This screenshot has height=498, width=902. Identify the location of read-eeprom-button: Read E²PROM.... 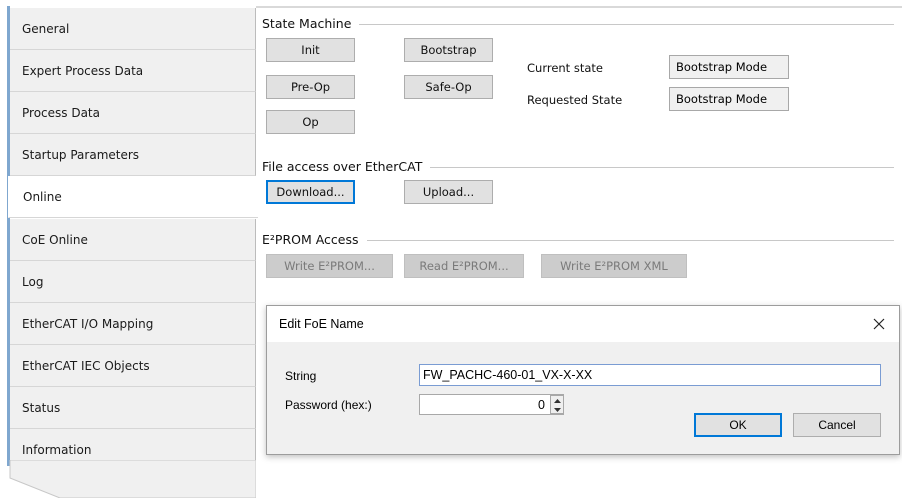
(464, 266).